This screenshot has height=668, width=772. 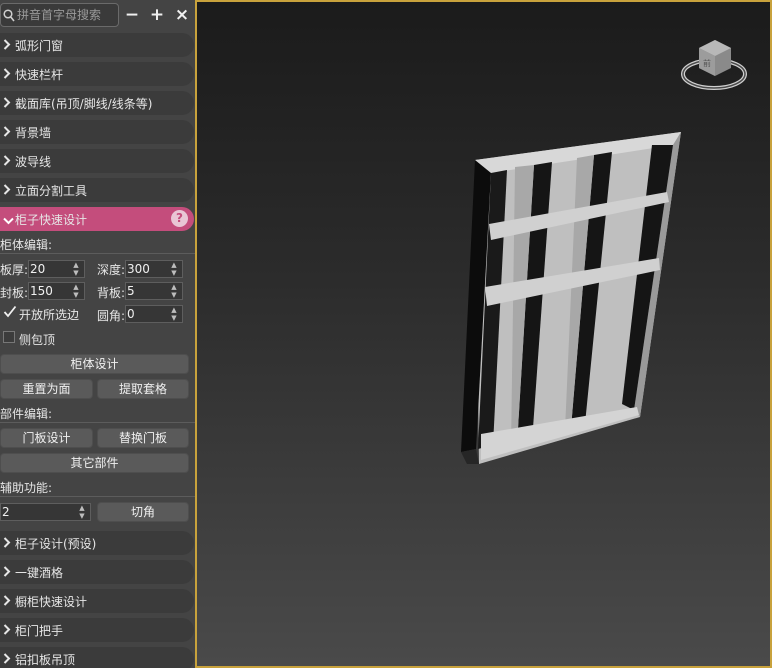 I want to click on rollout-cabinet-preset: 柜子设计(预设), so click(x=97, y=543).